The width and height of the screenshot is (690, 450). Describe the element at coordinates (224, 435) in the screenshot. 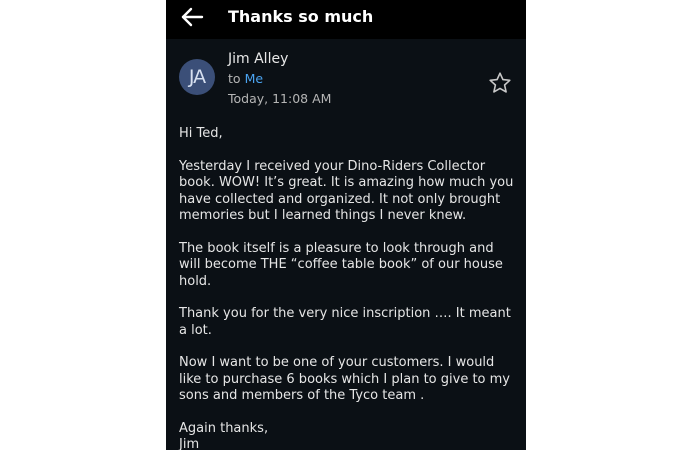

I see `body-signoff: Again thanks, Jim` at that location.